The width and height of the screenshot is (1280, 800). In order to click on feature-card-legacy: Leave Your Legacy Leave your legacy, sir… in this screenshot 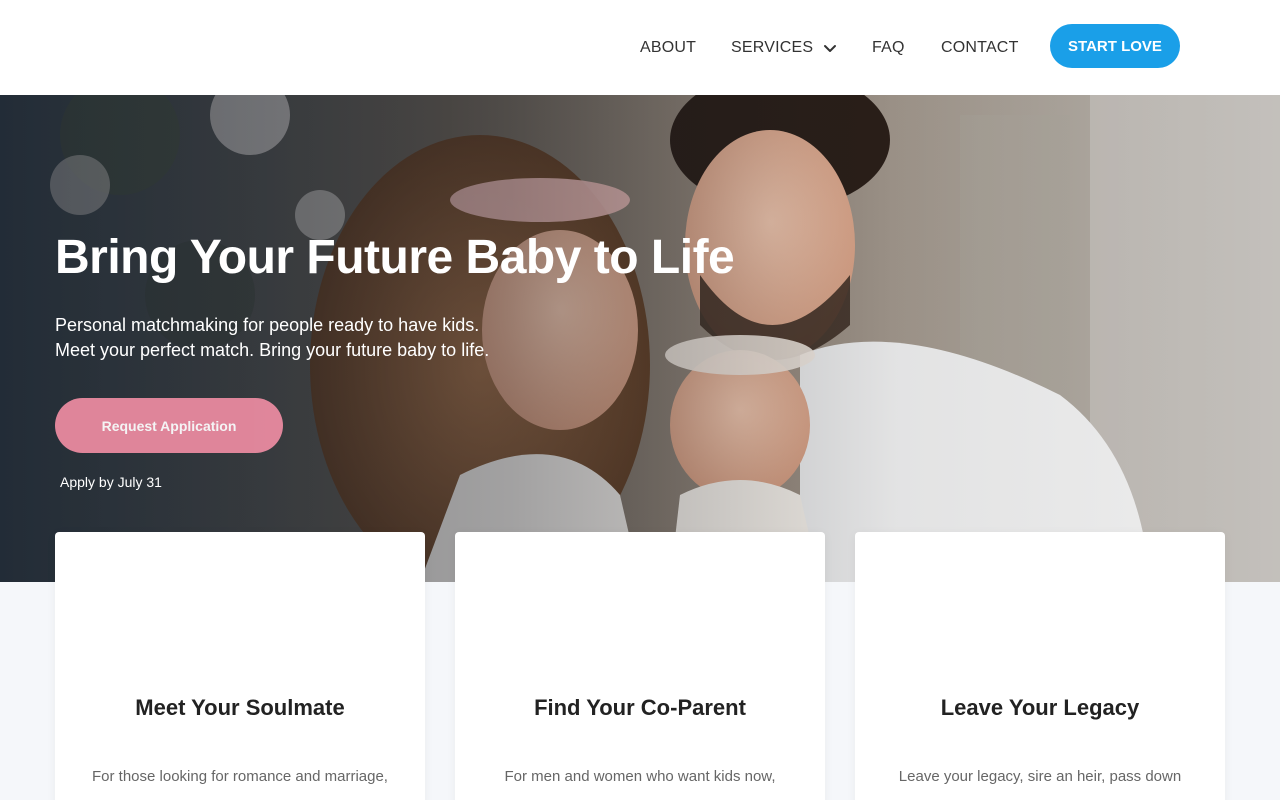, I will do `click(1040, 666)`.